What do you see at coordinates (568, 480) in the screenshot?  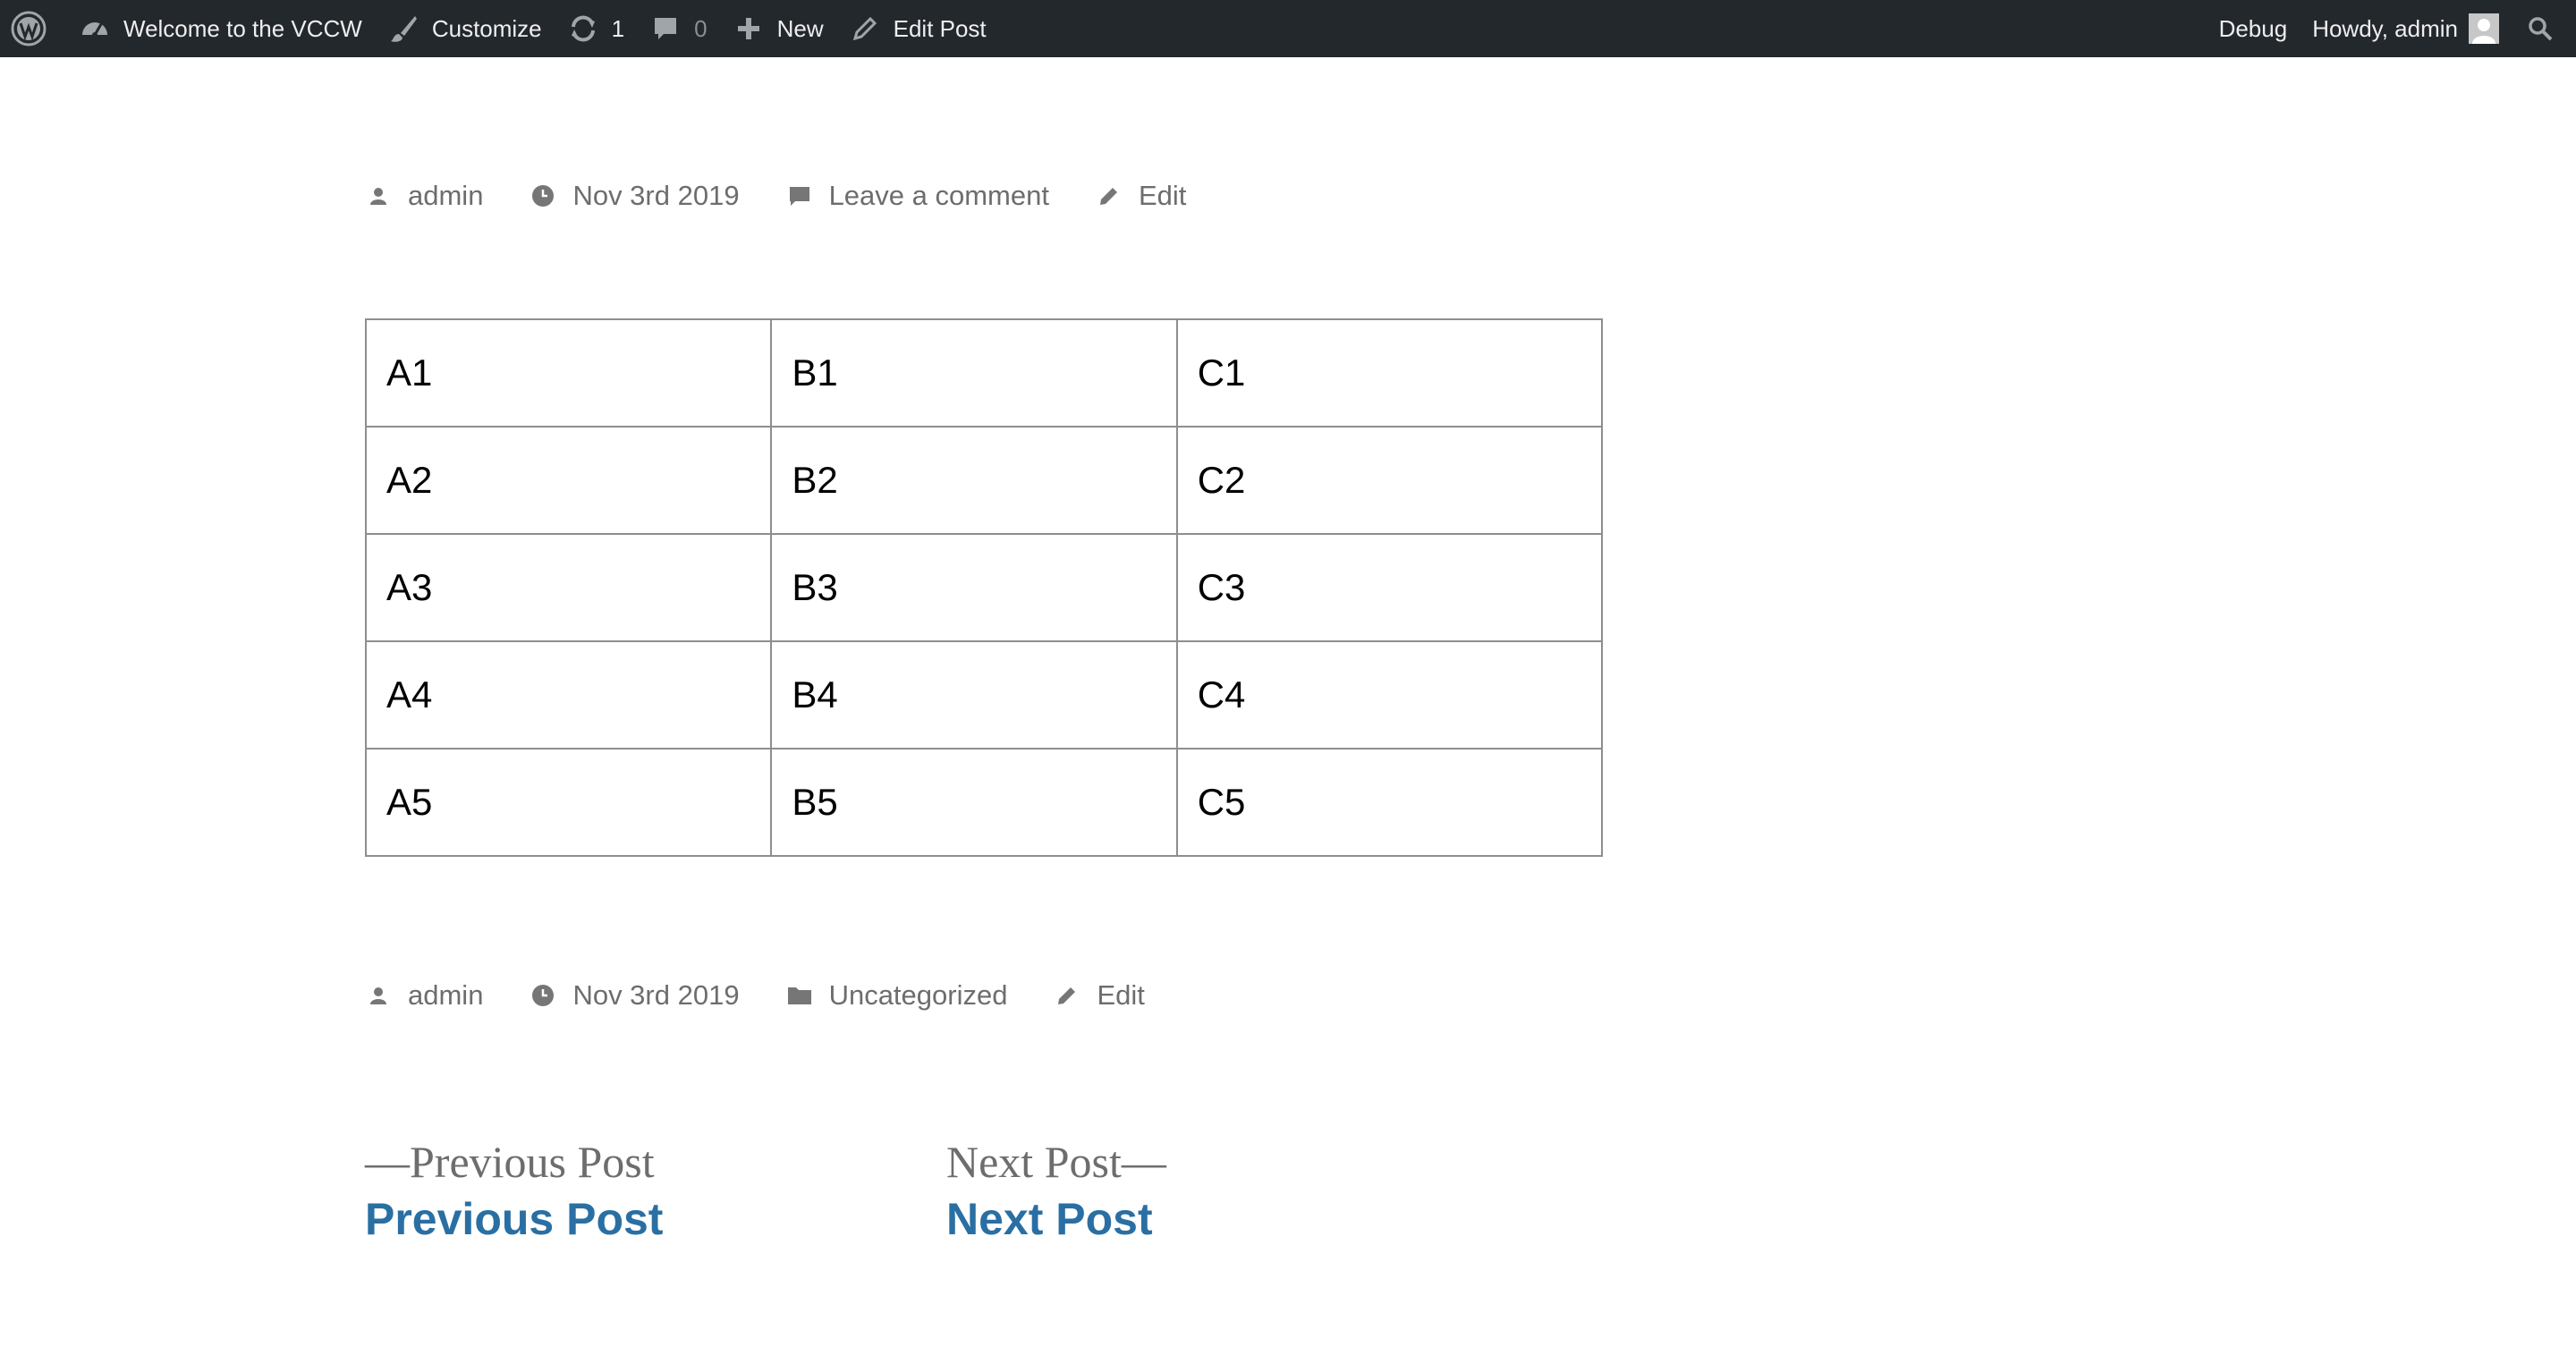 I see `table-cell: A2` at bounding box center [568, 480].